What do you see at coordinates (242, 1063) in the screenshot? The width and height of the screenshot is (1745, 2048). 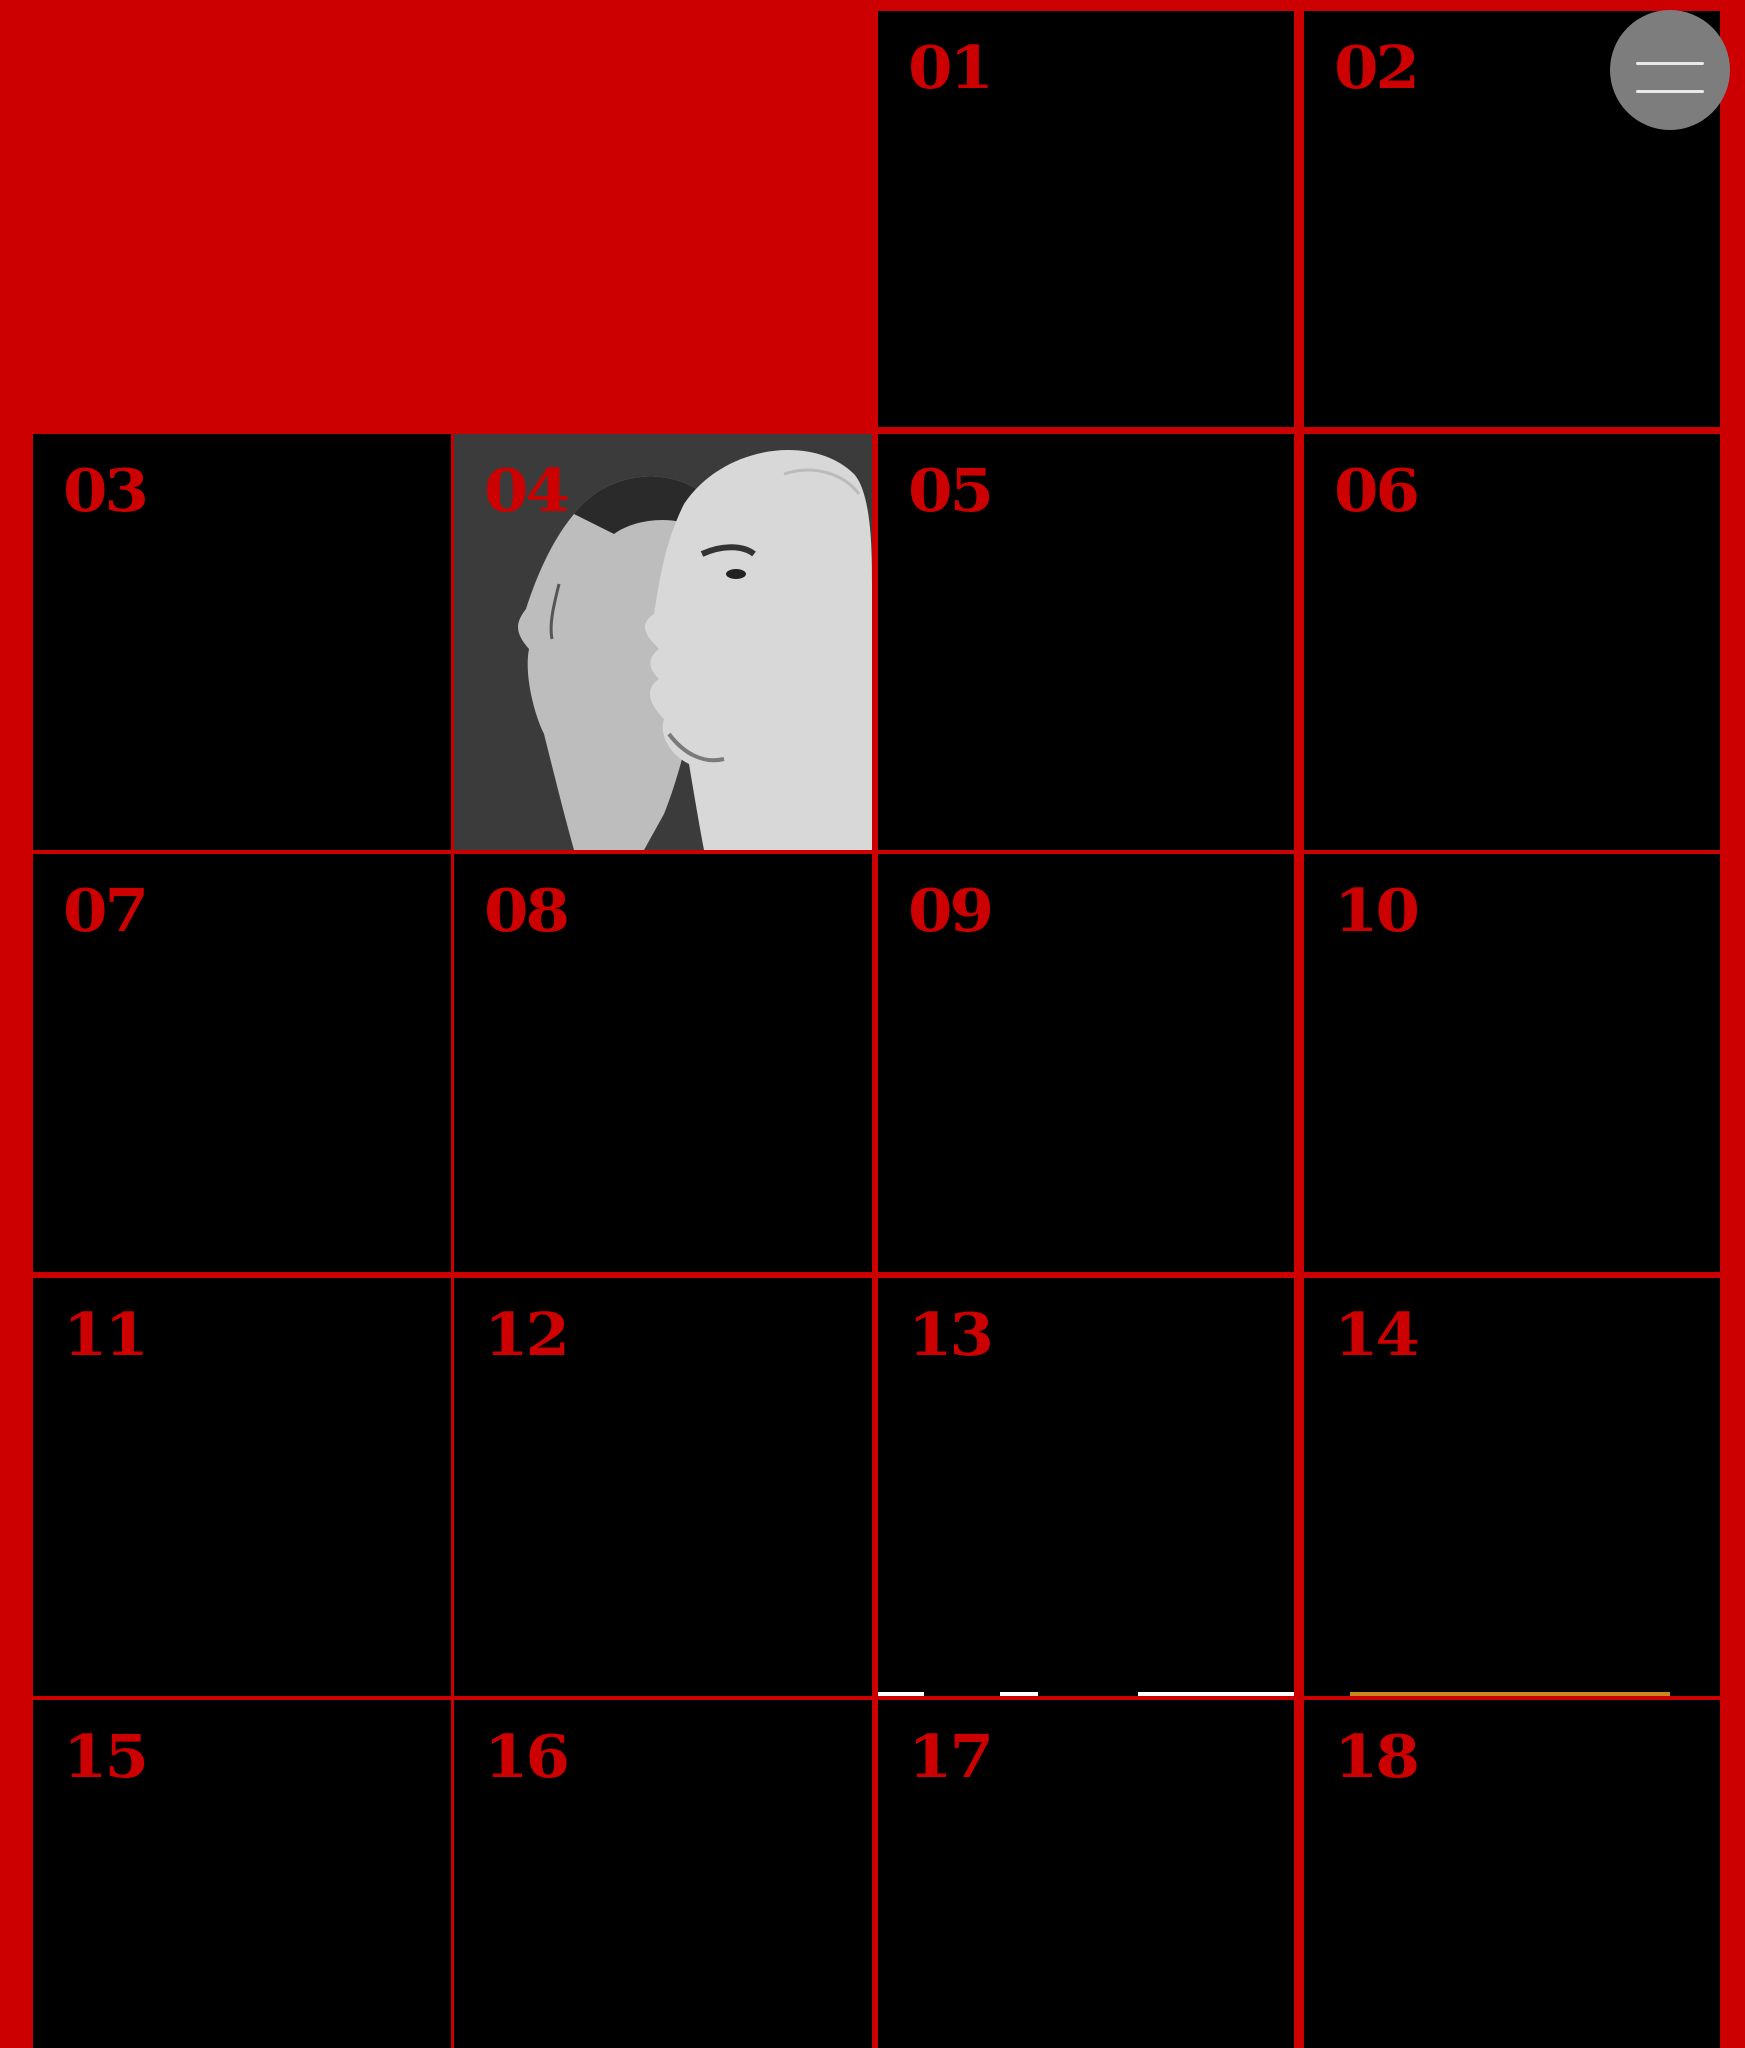 I see `tile-07: 07` at bounding box center [242, 1063].